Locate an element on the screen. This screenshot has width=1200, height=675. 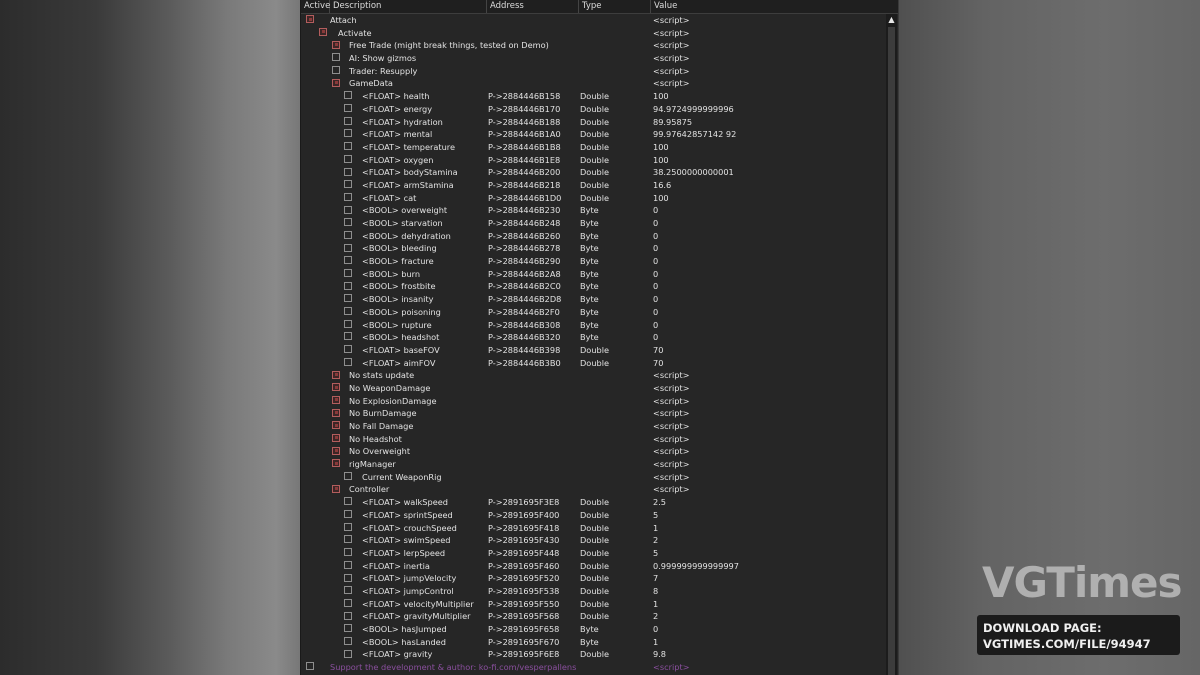
table-row: Controller <script> is located at coordinates (592, 489).